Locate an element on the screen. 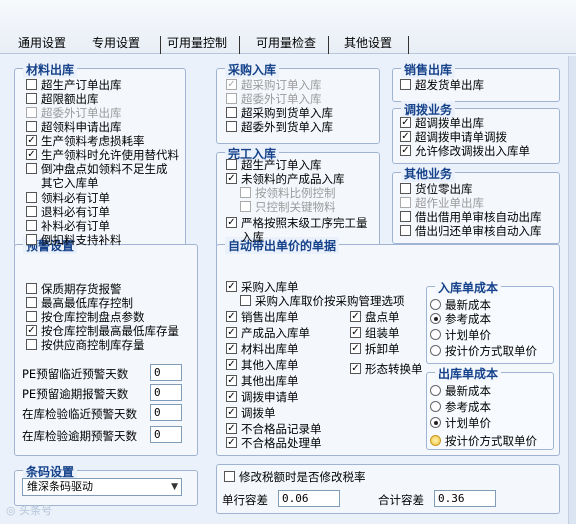 The width and height of the screenshot is (576, 524). completion-in-option-2: 按领料比例控制 is located at coordinates (288, 193).